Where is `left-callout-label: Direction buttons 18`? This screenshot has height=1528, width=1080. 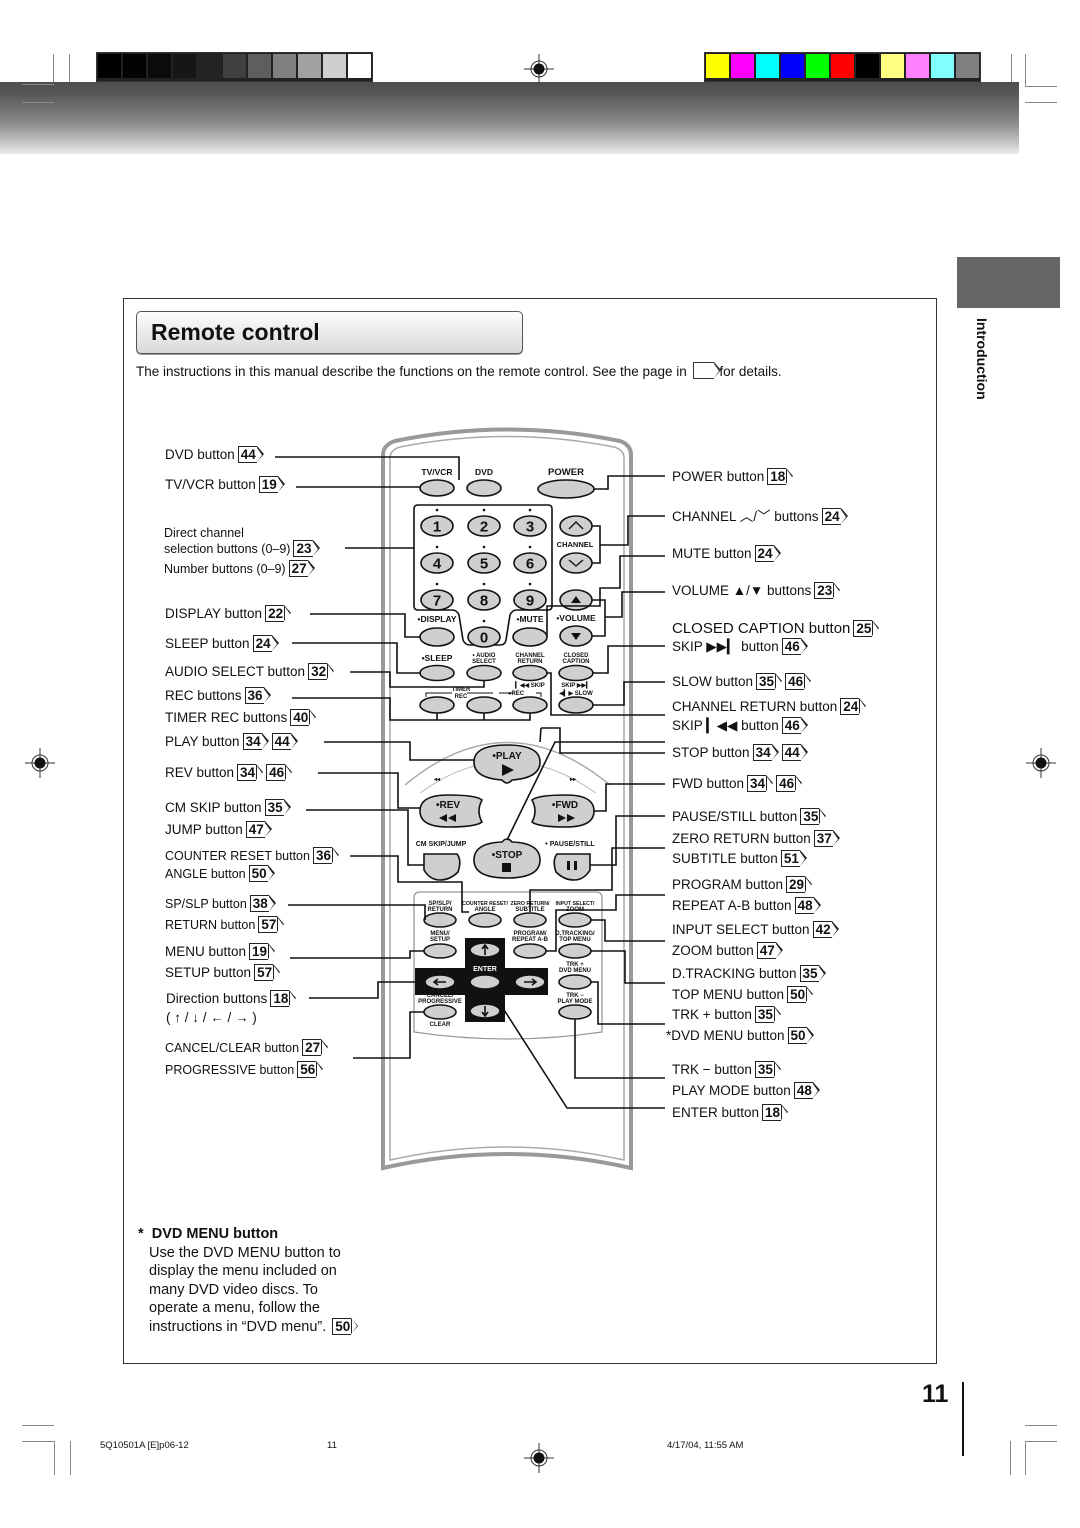
left-callout-label: Direction buttons 18 is located at coordinates (231, 998).